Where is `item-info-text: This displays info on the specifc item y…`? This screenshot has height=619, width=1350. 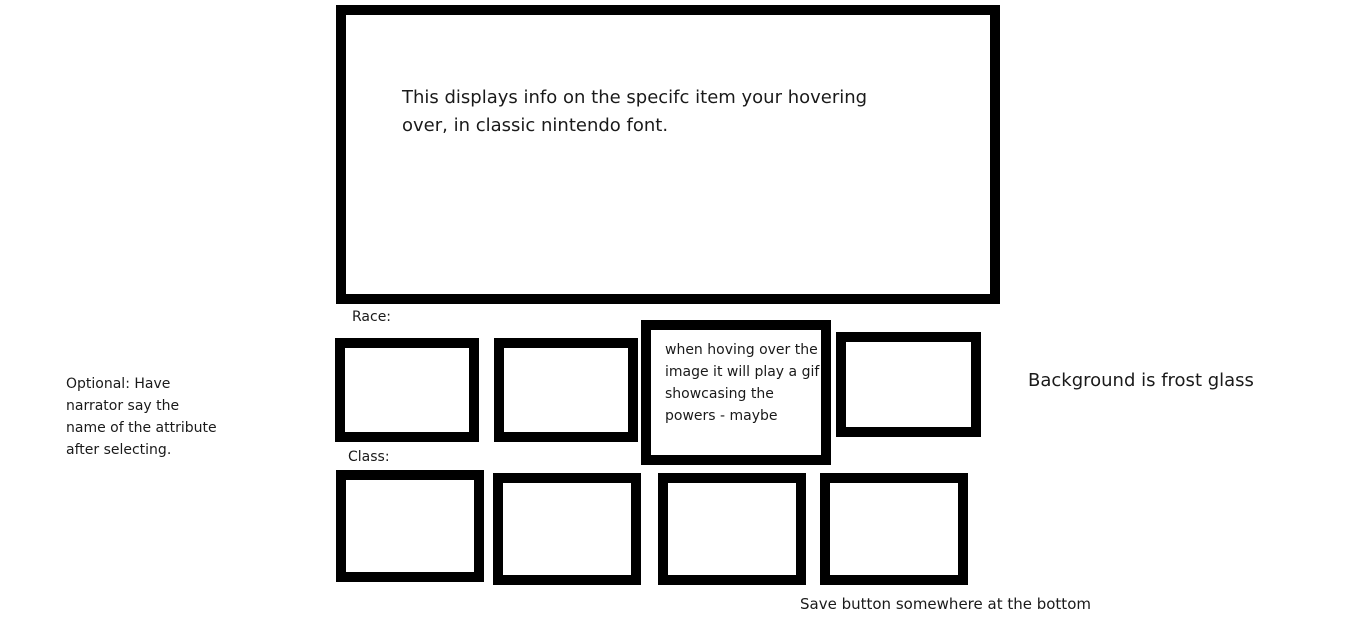
item-info-text: This displays info on the specifc item y… is located at coordinates (635, 111).